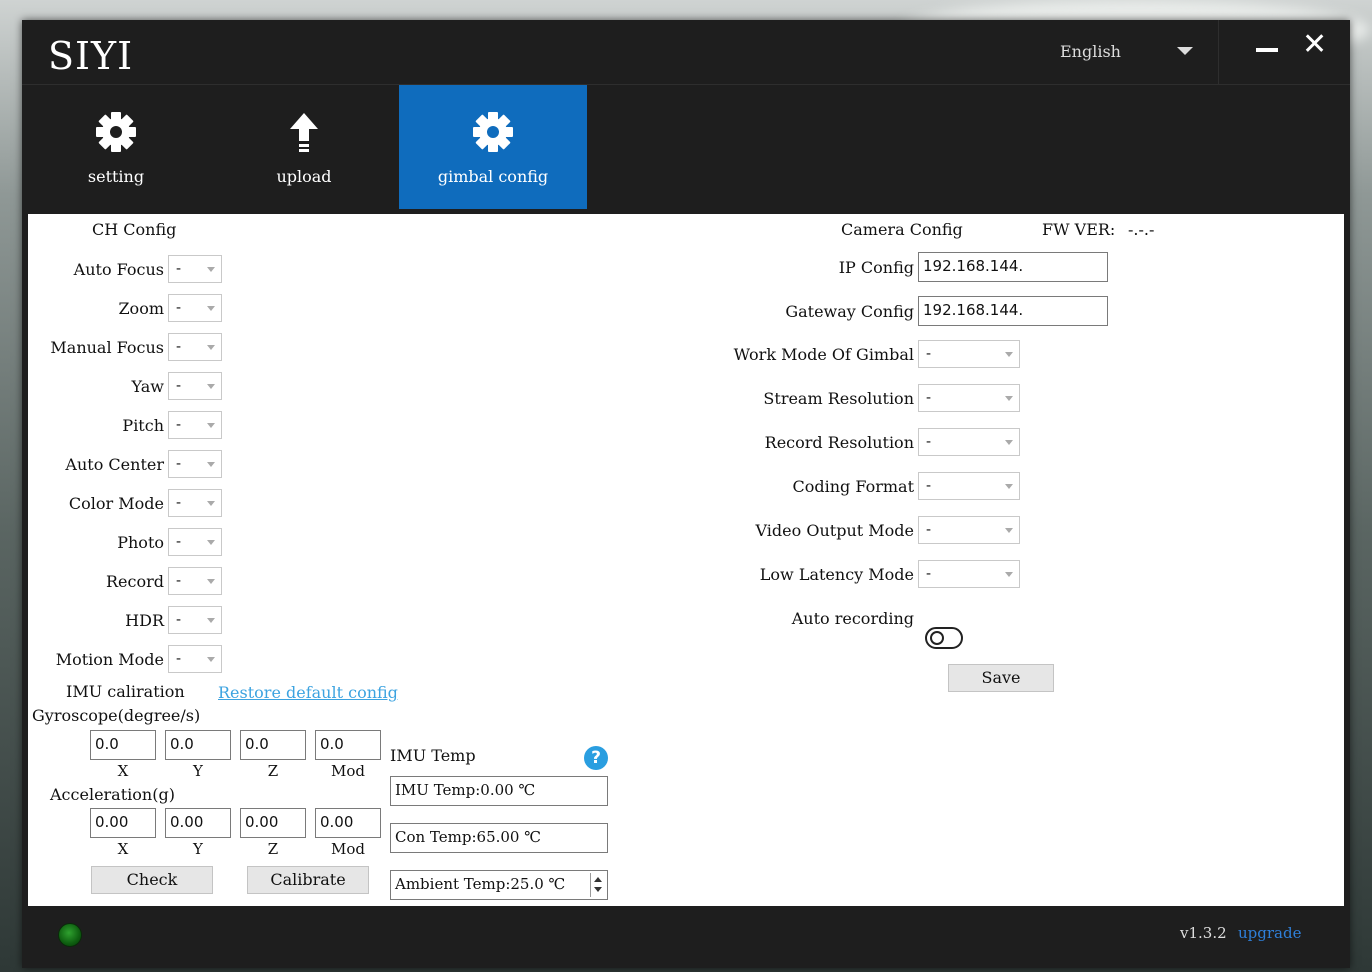  Describe the element at coordinates (969, 354) in the screenshot. I see `work-mode-select: -` at that location.